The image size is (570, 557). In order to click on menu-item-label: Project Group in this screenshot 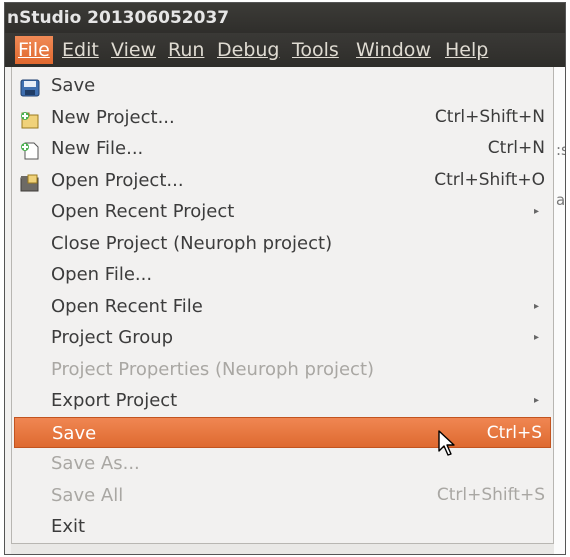, I will do `click(112, 337)`.